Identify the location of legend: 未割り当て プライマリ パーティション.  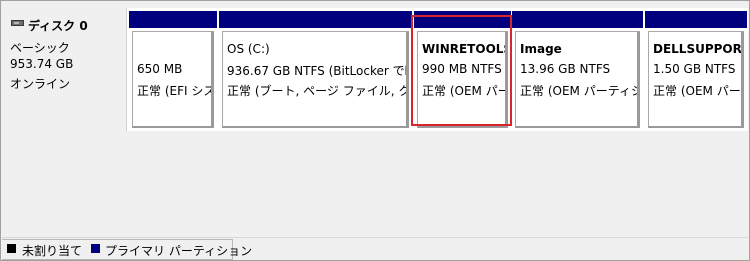
(127, 249).